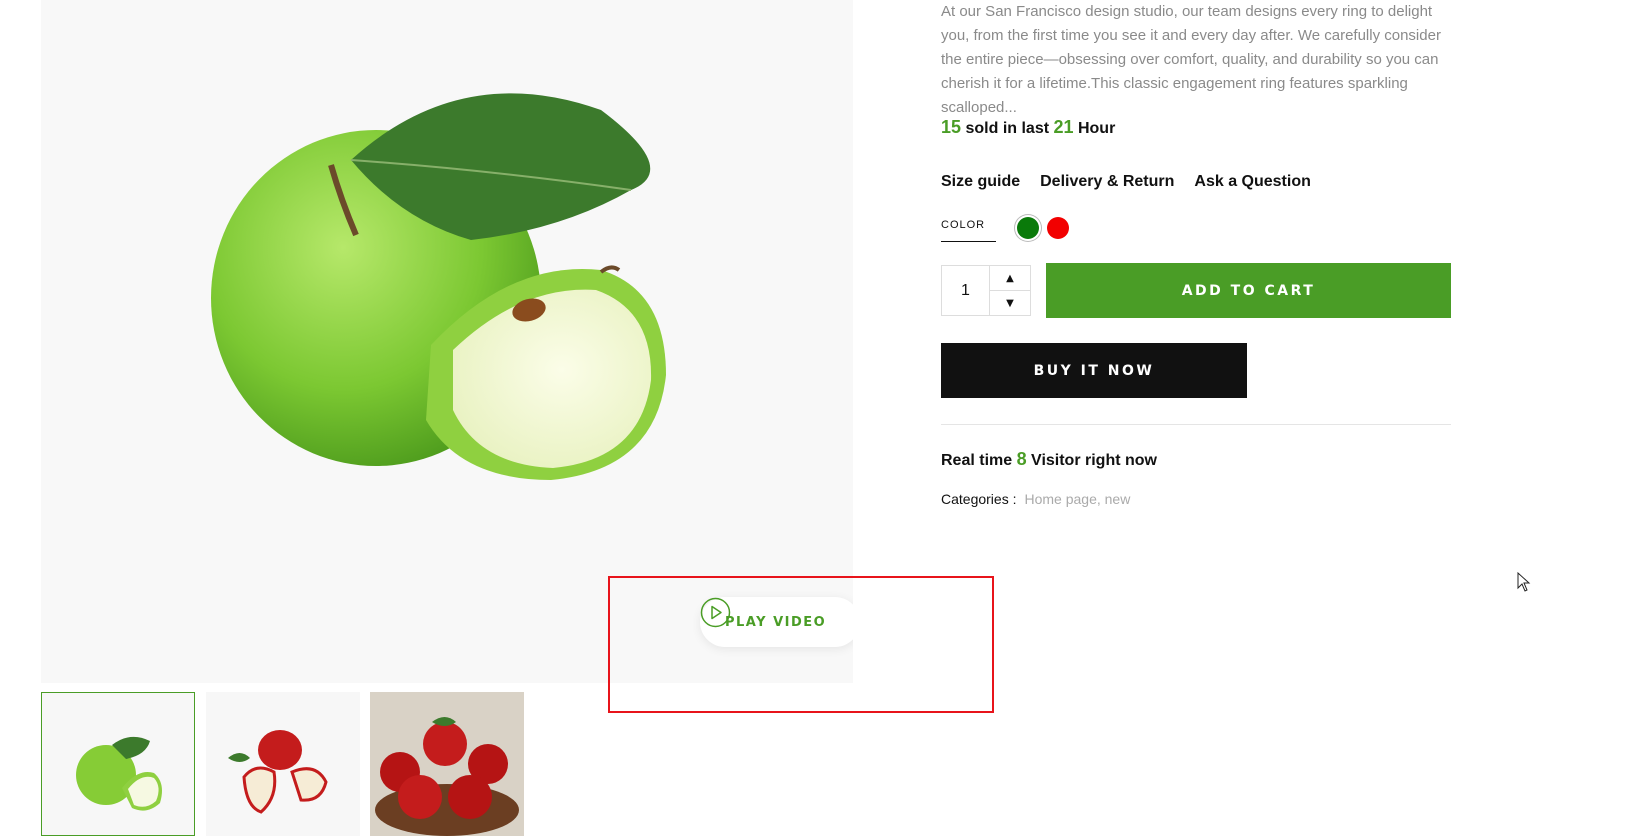  I want to click on size-guide-link: Size guide, so click(980, 182).